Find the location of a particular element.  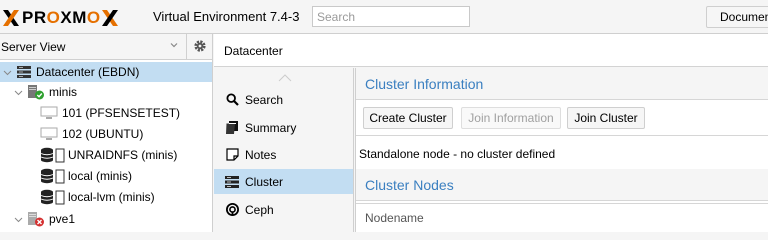

nav-item-summary: Summary is located at coordinates (283, 127).